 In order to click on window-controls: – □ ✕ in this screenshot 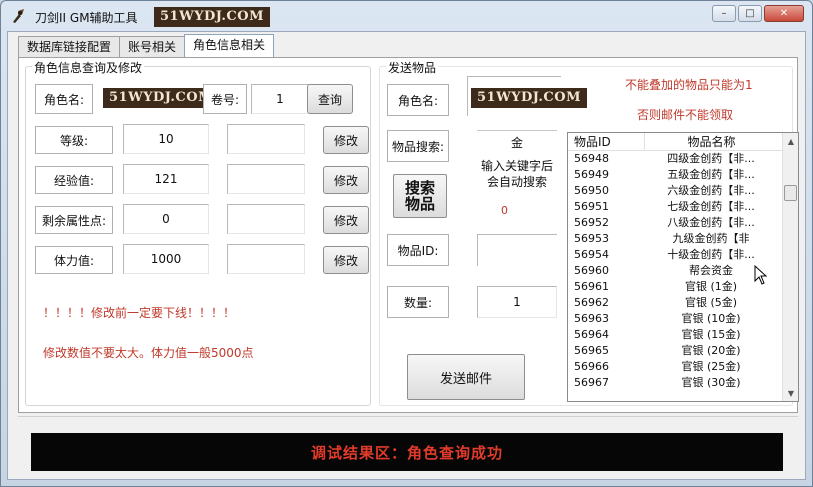, I will do `click(758, 13)`.